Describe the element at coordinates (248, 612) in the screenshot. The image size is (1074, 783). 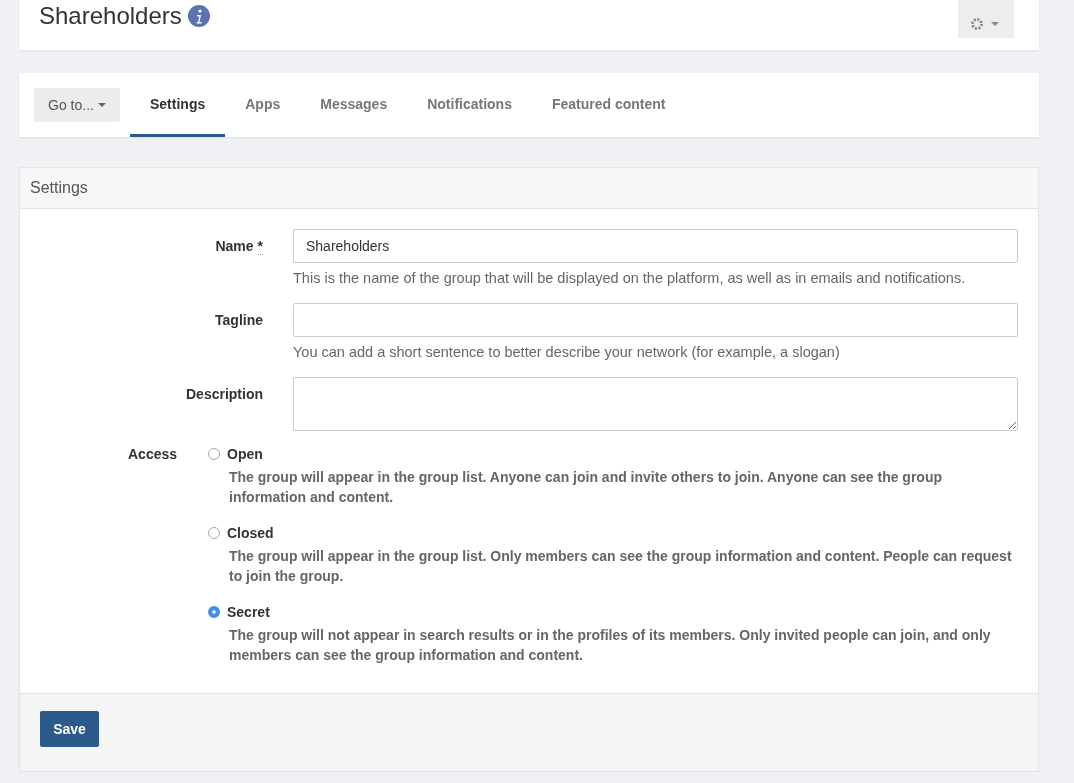
I see `radio-label: Secret` at that location.